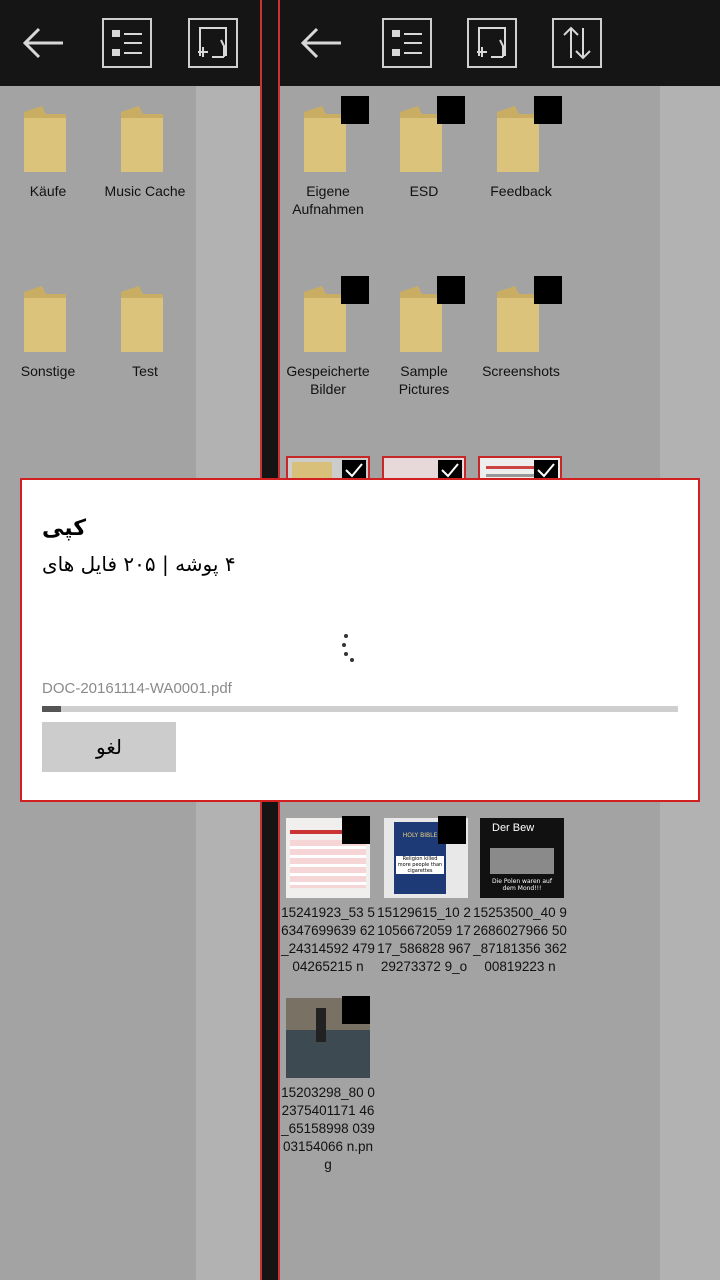 The height and width of the screenshot is (1280, 720). Describe the element at coordinates (145, 191) in the screenshot. I see `folder-label: Music Cache` at that location.